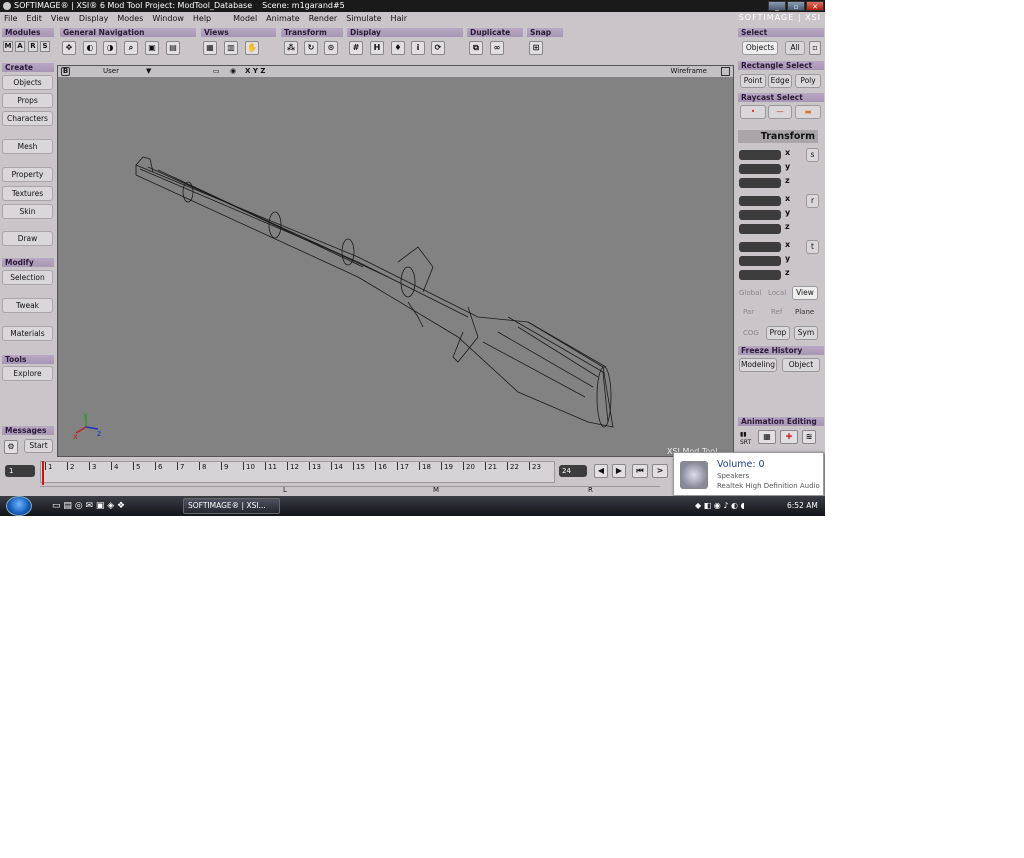 Image resolution: width=1024 pixels, height=858 pixels. What do you see at coordinates (808, 81) in the screenshot?
I see `poly-select-button: Poly` at bounding box center [808, 81].